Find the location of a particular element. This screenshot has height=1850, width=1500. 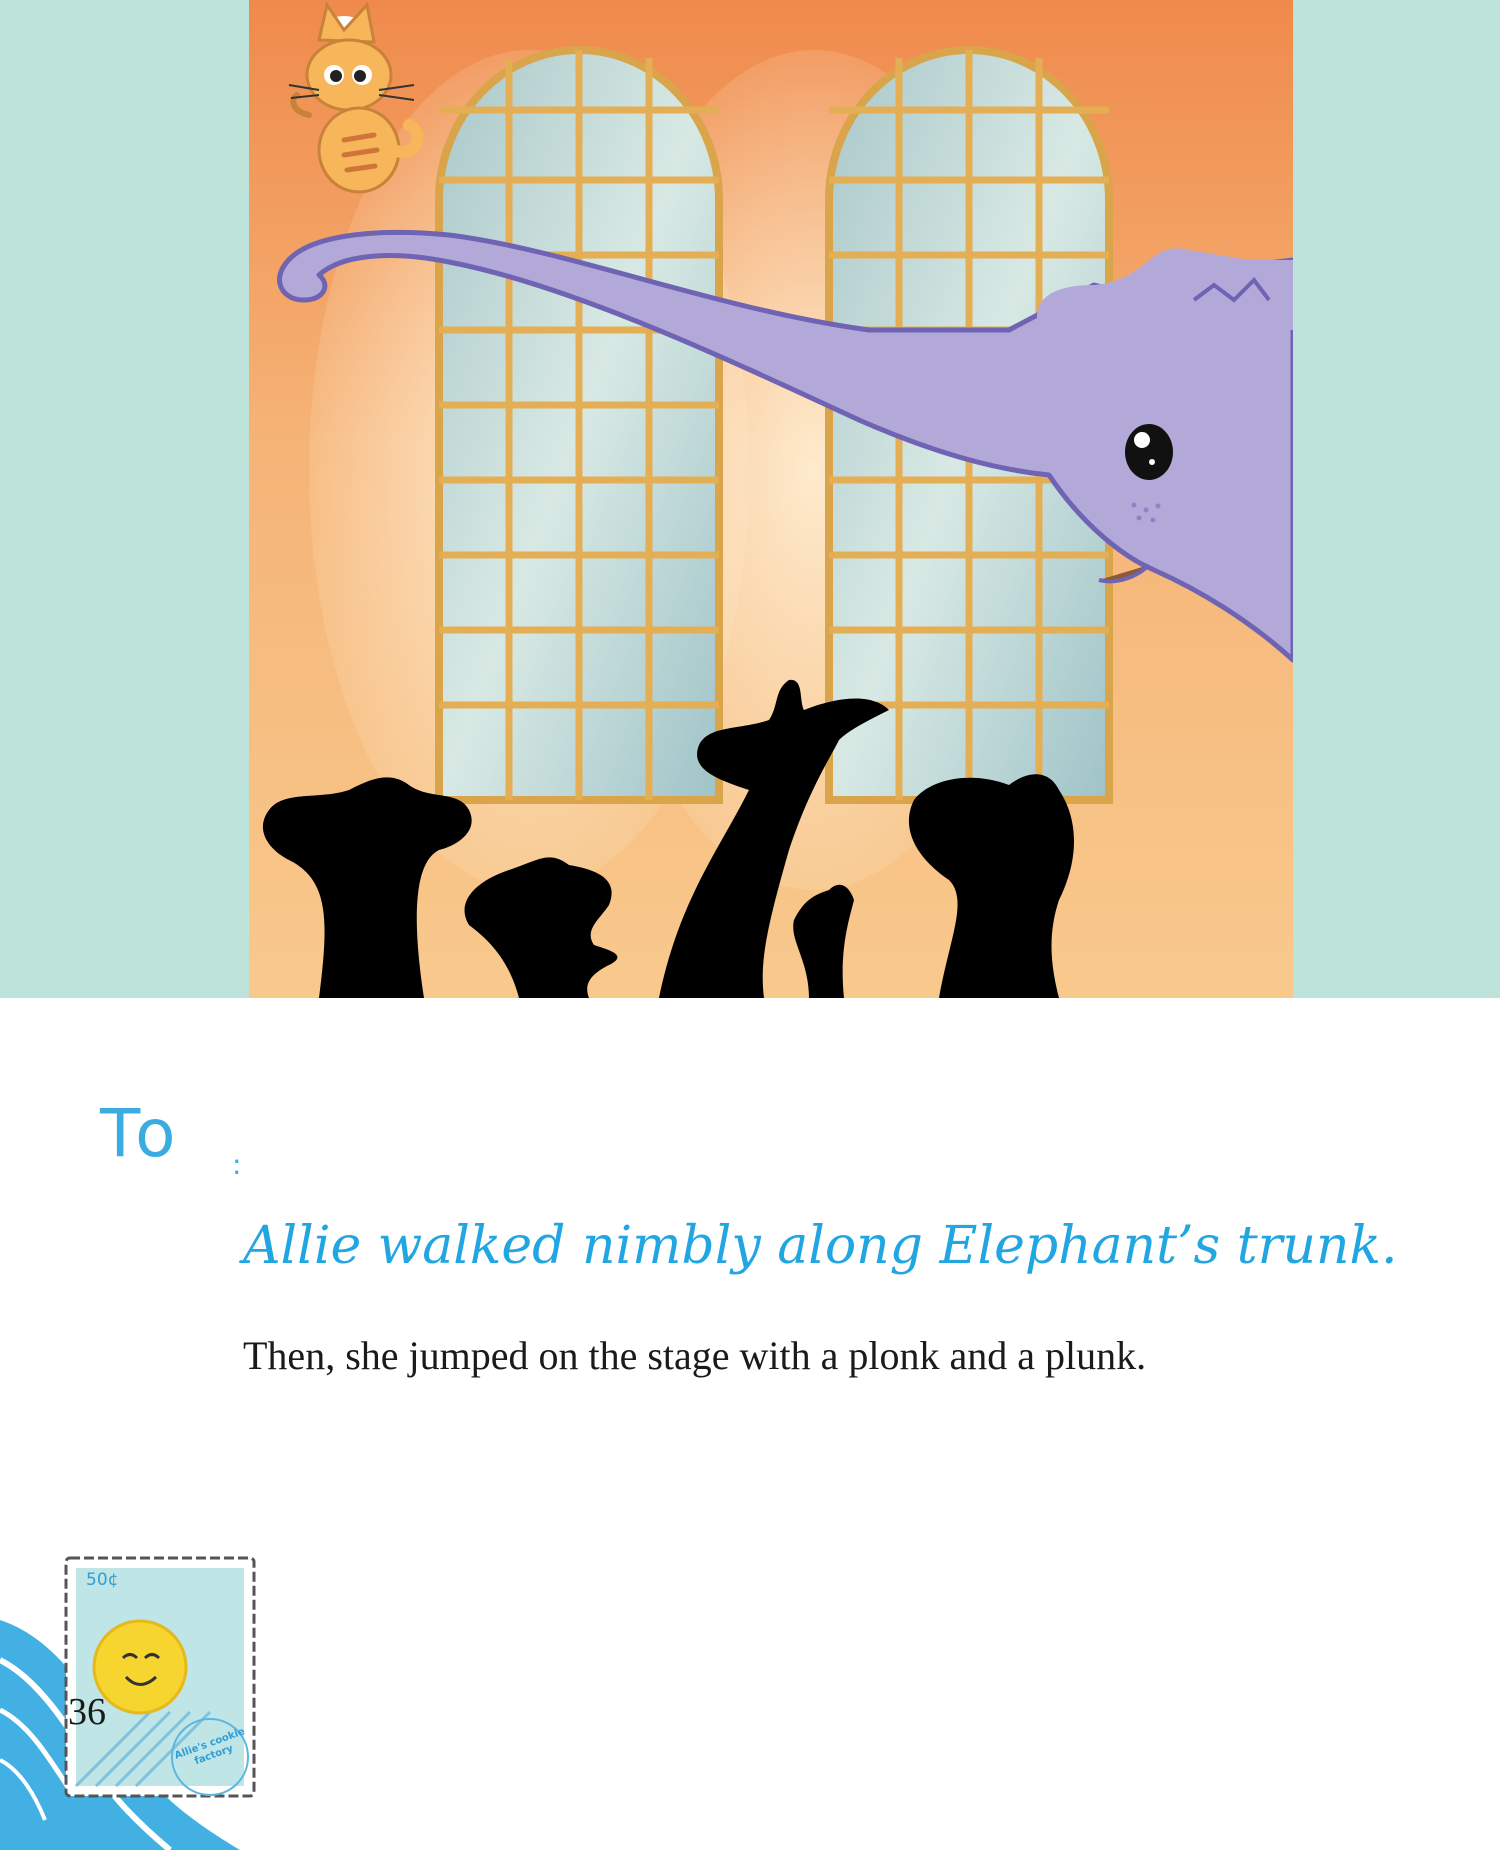

left-window is located at coordinates (579, 425).